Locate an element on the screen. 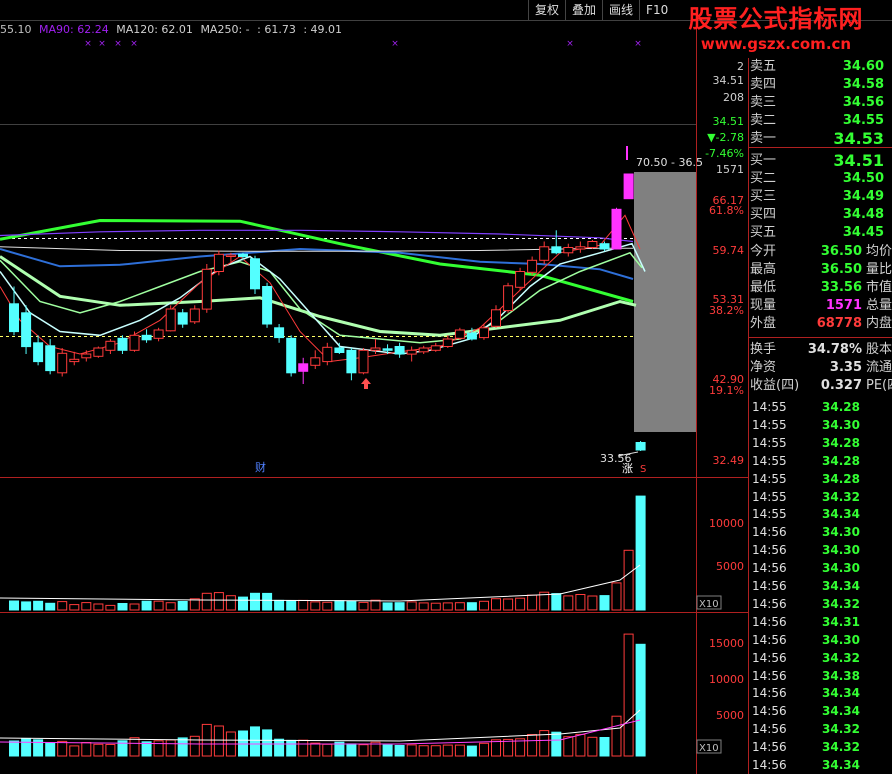 The width and height of the screenshot is (892, 774). quote-stat-right-label: 内盘 is located at coordinates (879, 323).